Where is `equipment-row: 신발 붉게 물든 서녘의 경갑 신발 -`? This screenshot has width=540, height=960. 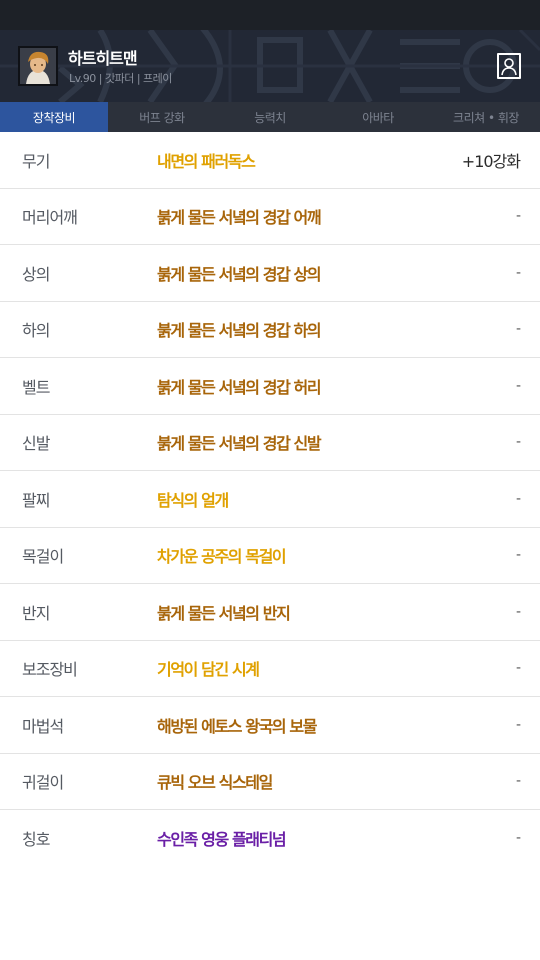 equipment-row: 신발 붉게 물든 서녘의 경갑 신발 - is located at coordinates (270, 443).